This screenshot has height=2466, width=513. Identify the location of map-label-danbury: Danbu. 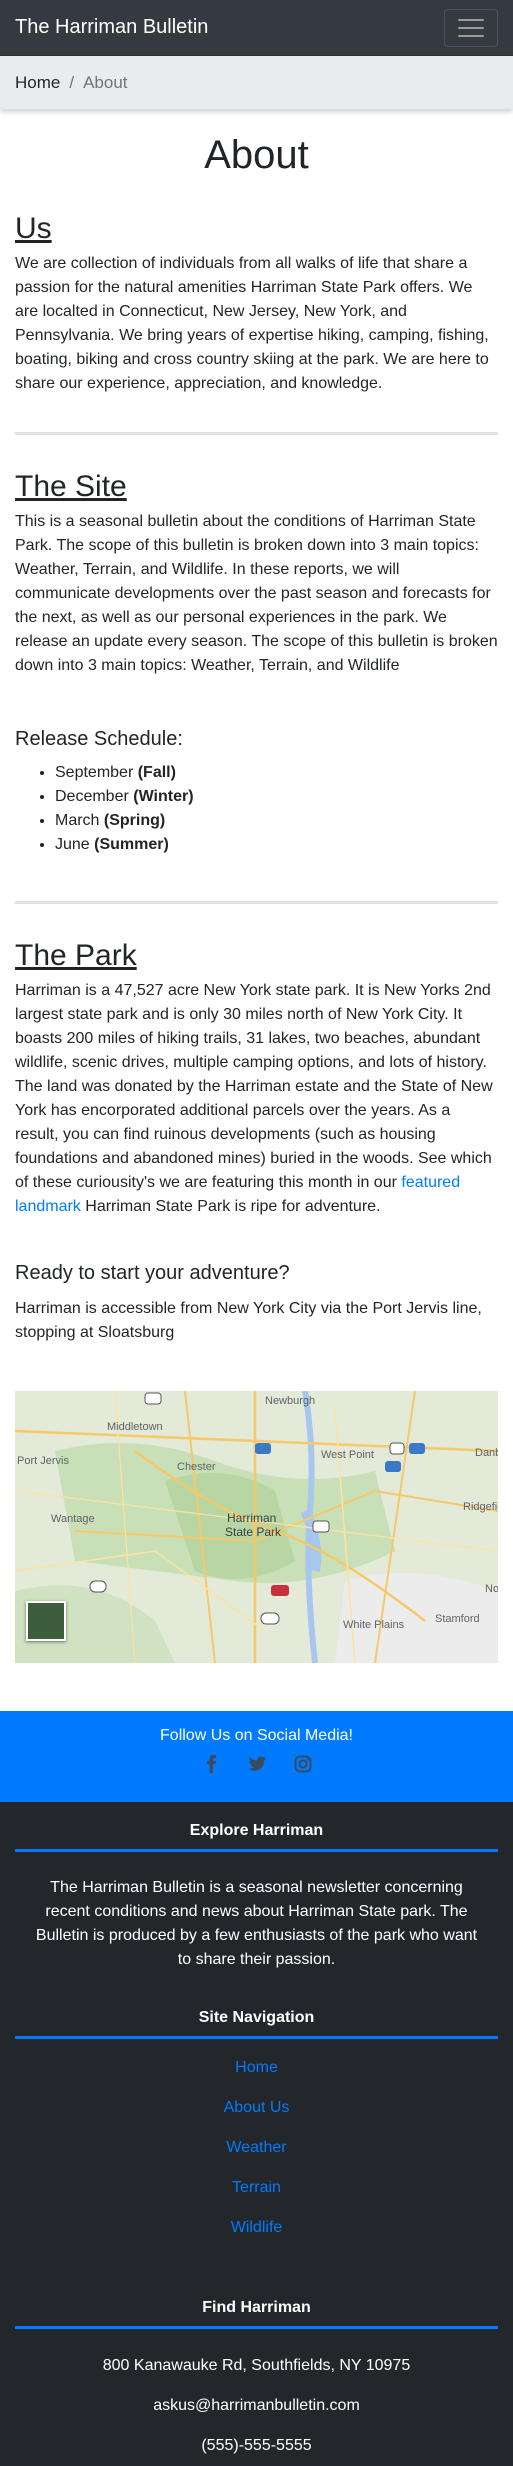
(486, 1453).